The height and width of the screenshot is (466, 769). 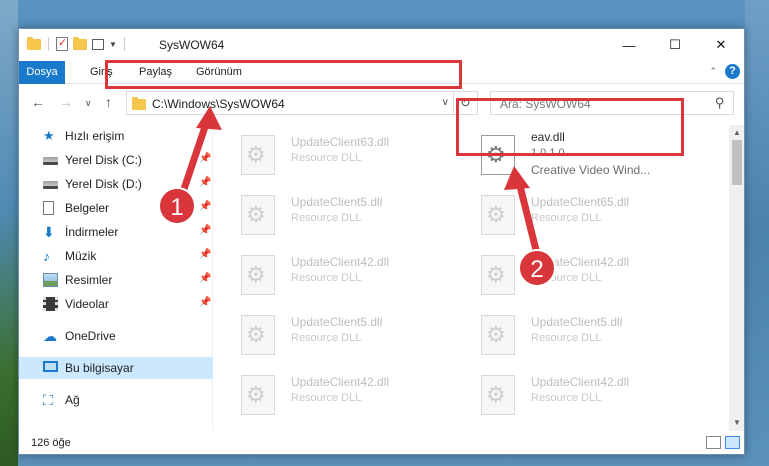 What do you see at coordinates (218, 104) in the screenshot?
I see `address-path: C:\Windows\SysWOW64` at bounding box center [218, 104].